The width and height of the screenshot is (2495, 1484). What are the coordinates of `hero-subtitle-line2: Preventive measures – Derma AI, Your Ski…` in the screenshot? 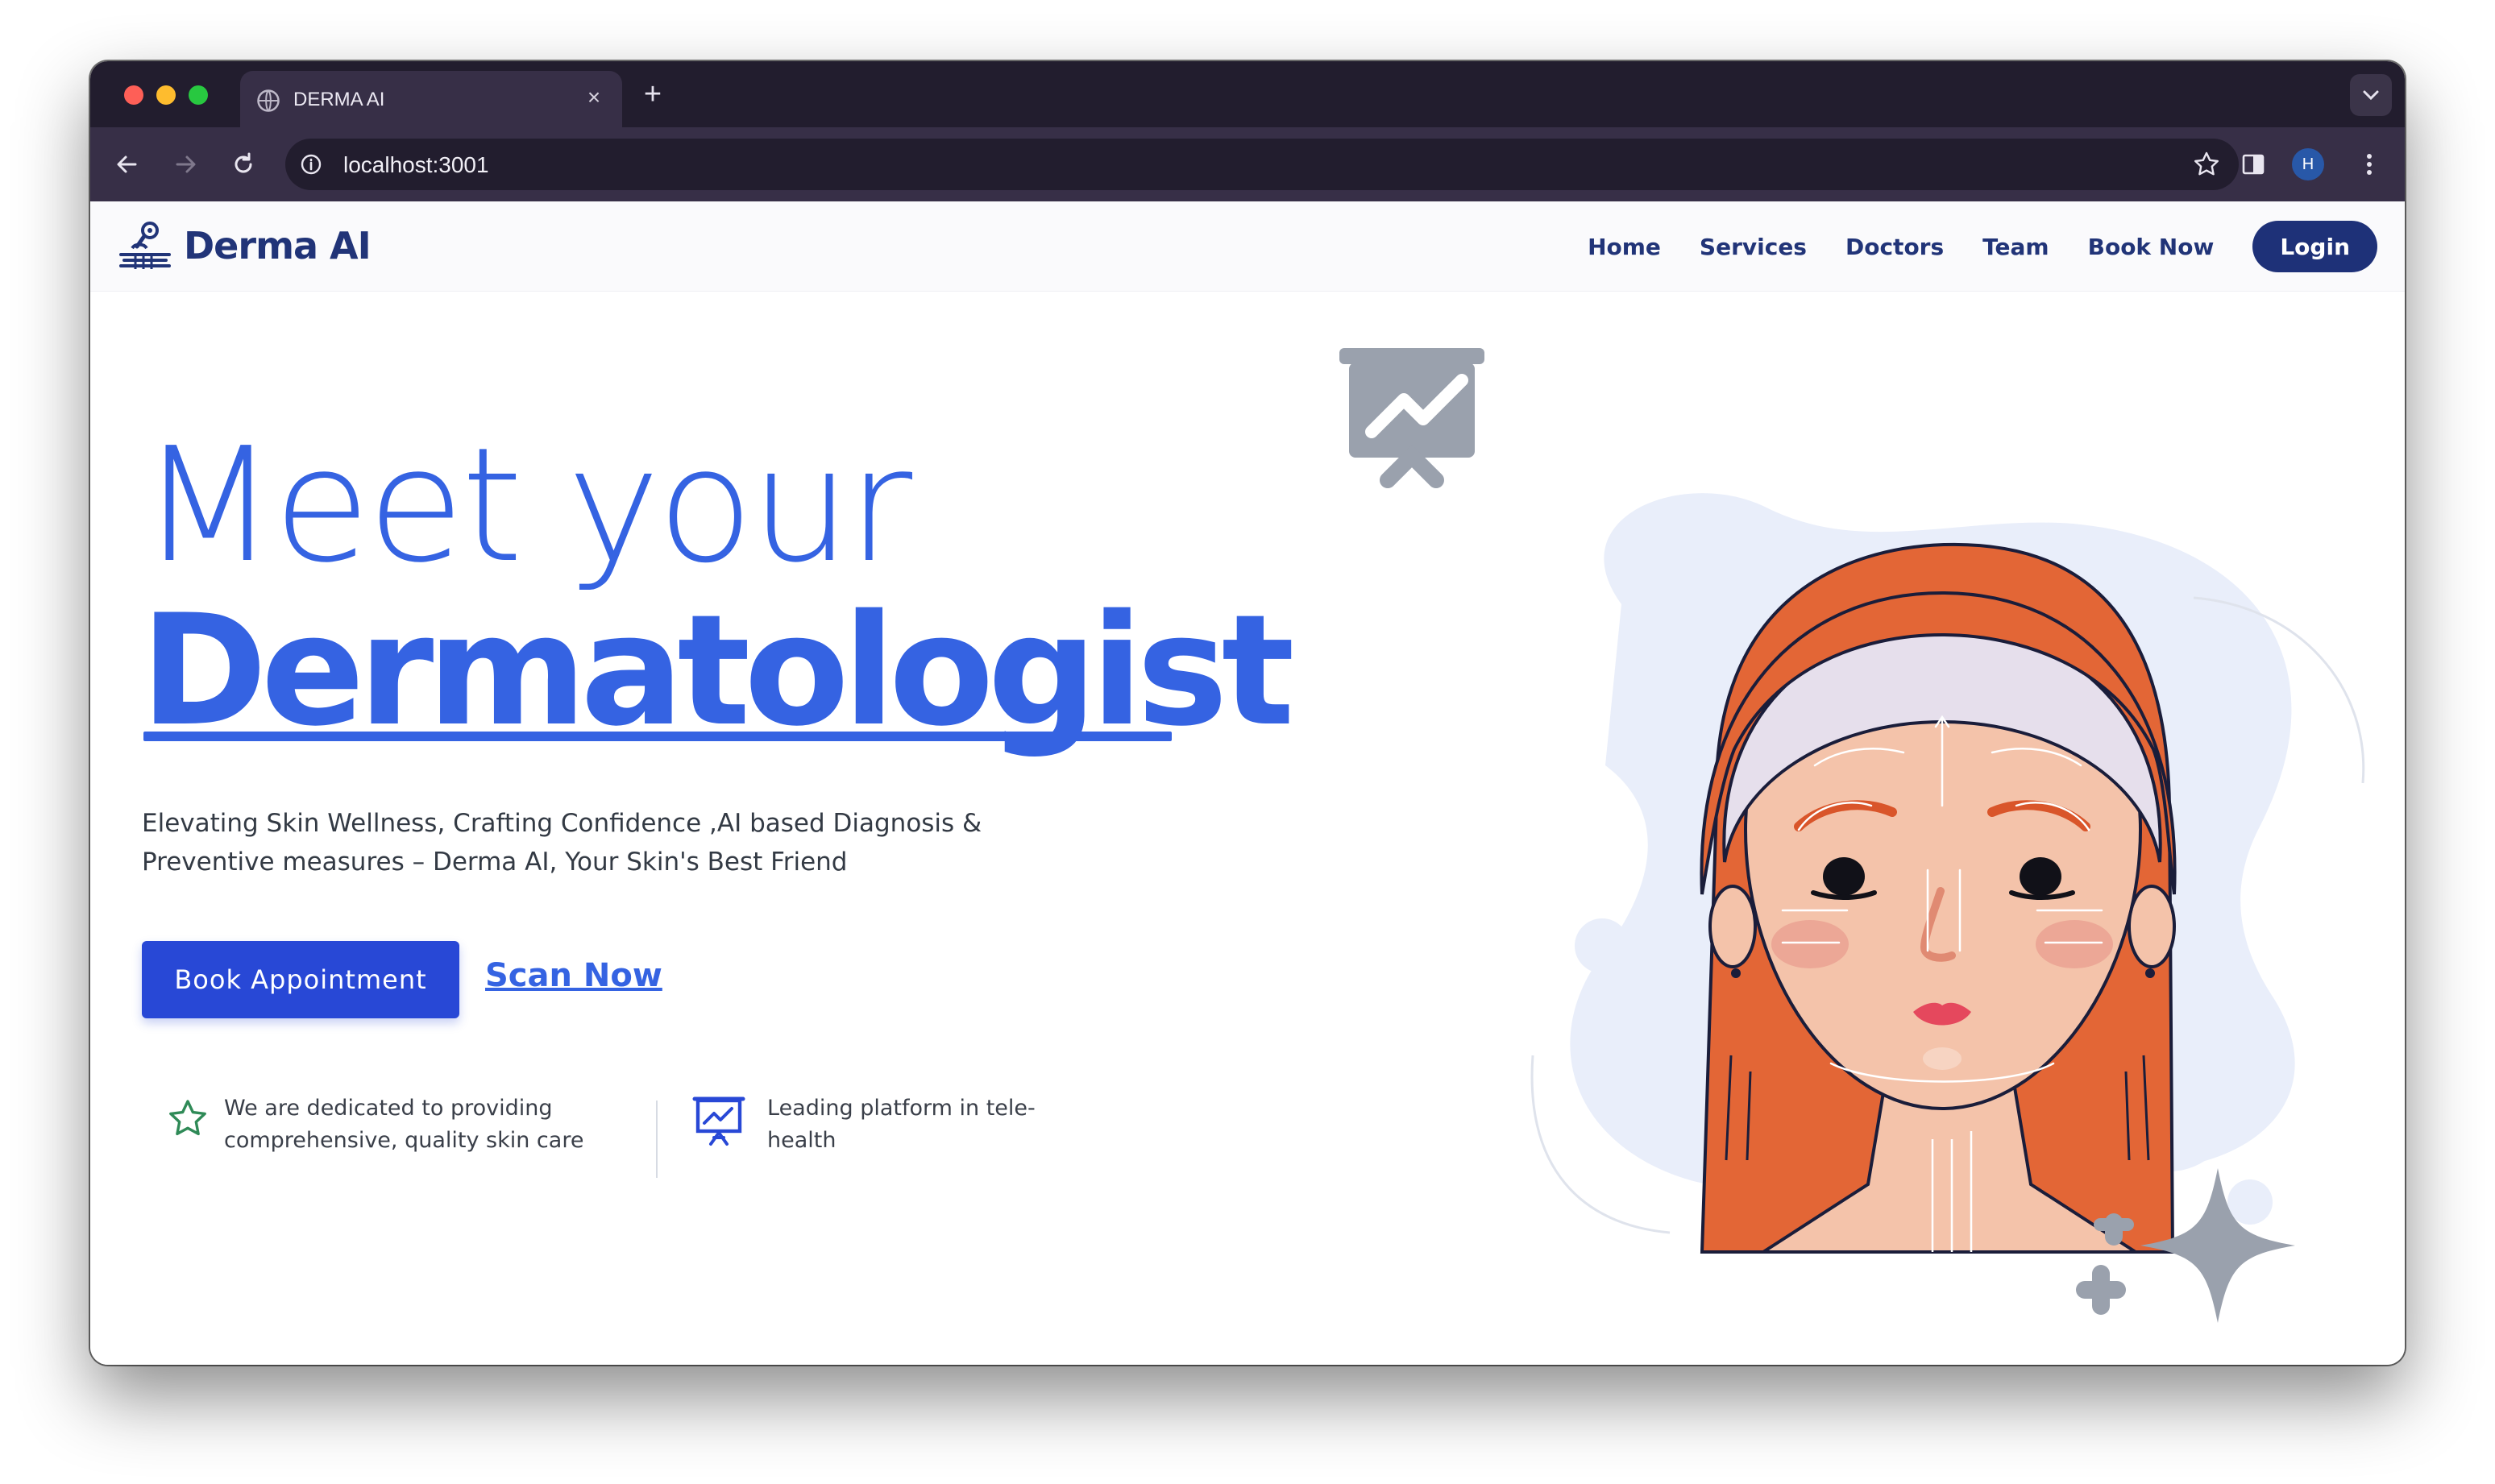 It's located at (495, 862).